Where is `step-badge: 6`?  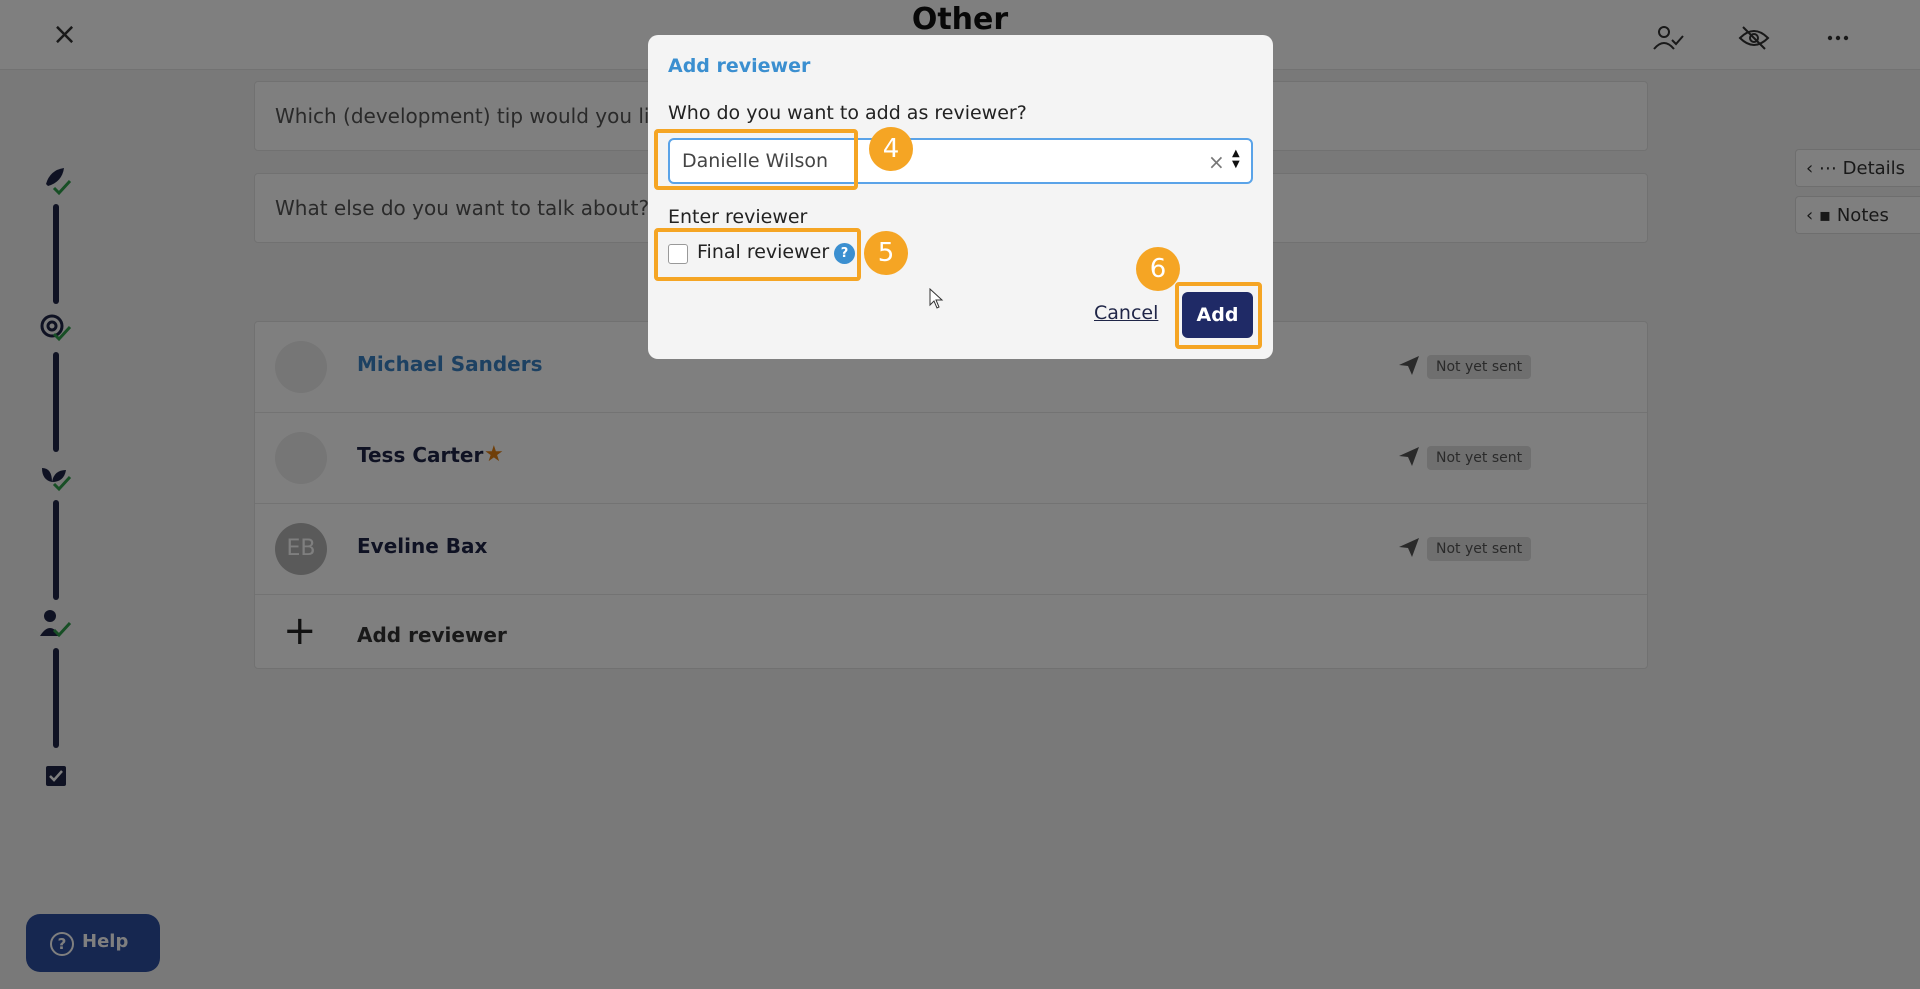
step-badge: 6 is located at coordinates (1158, 269).